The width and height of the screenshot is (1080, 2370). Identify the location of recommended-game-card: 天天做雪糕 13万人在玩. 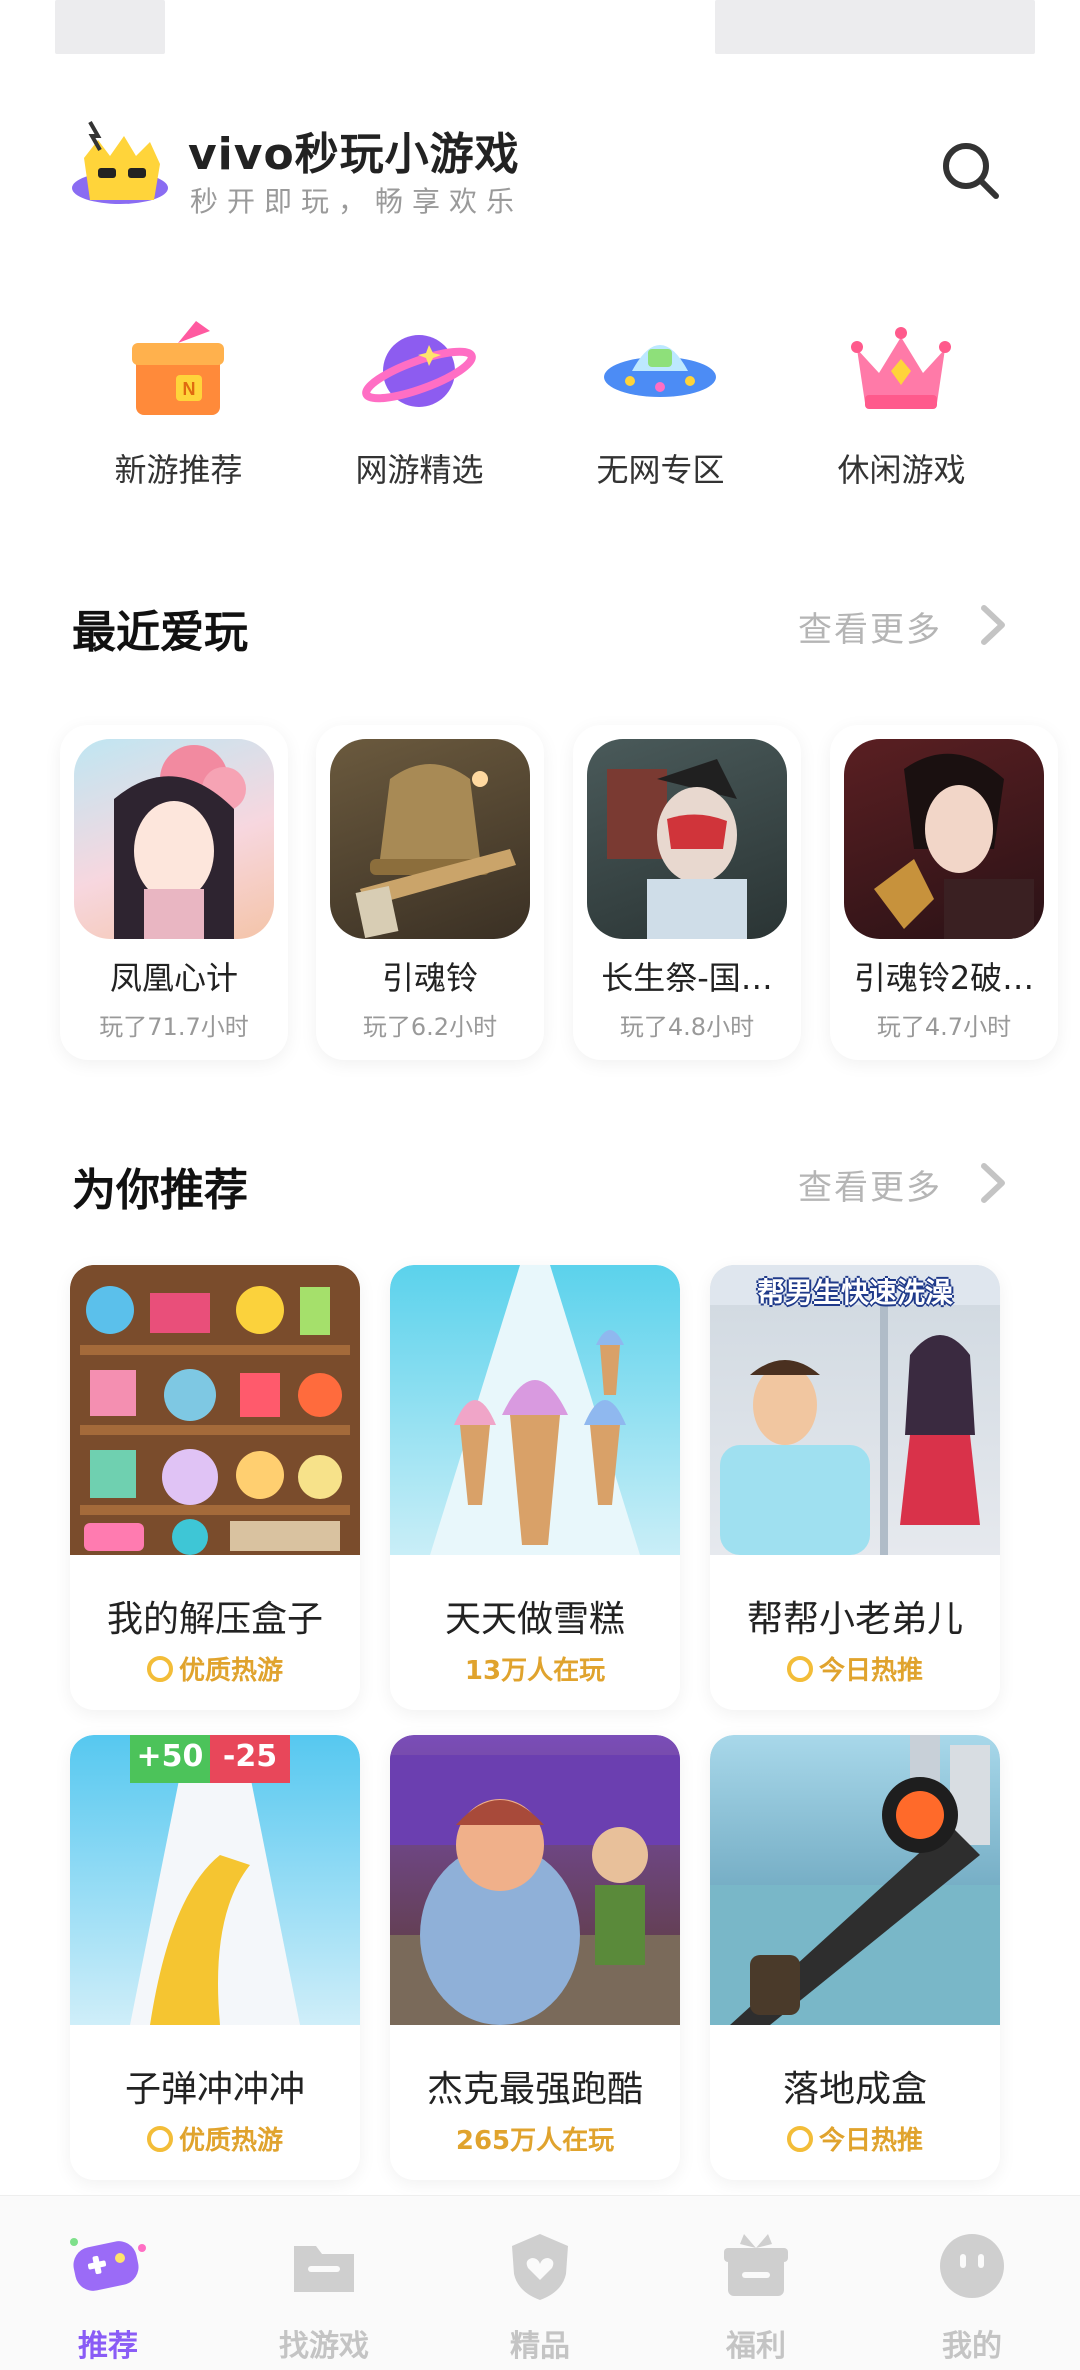
(535, 1487).